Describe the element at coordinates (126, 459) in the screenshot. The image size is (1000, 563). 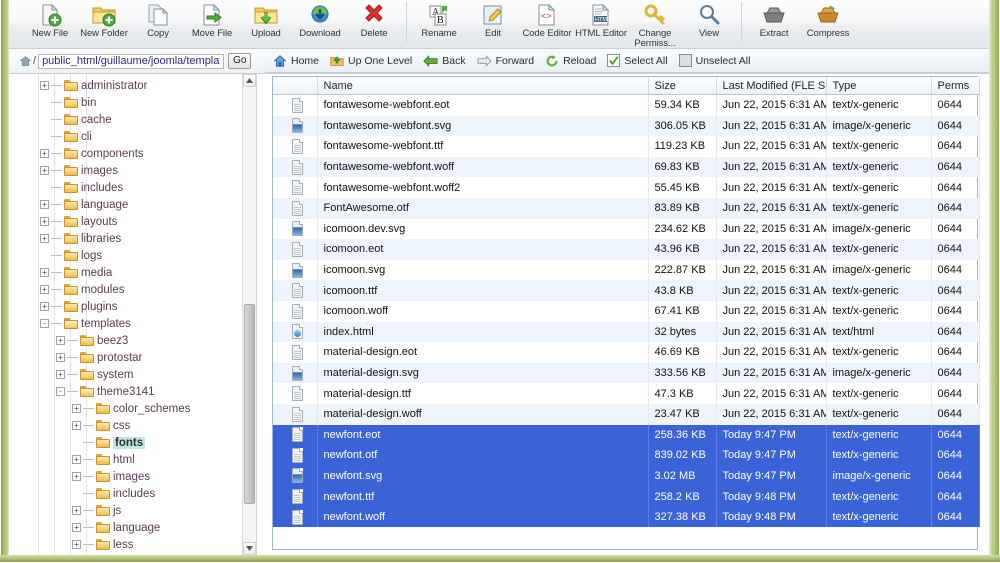
I see `tree-node-html: + html` at that location.